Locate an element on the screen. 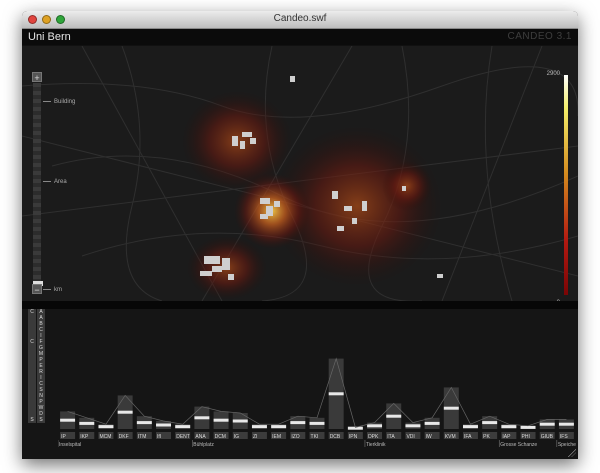 The height and width of the screenshot is (473, 600). group-label: Grosse Schanze is located at coordinates (518, 445).